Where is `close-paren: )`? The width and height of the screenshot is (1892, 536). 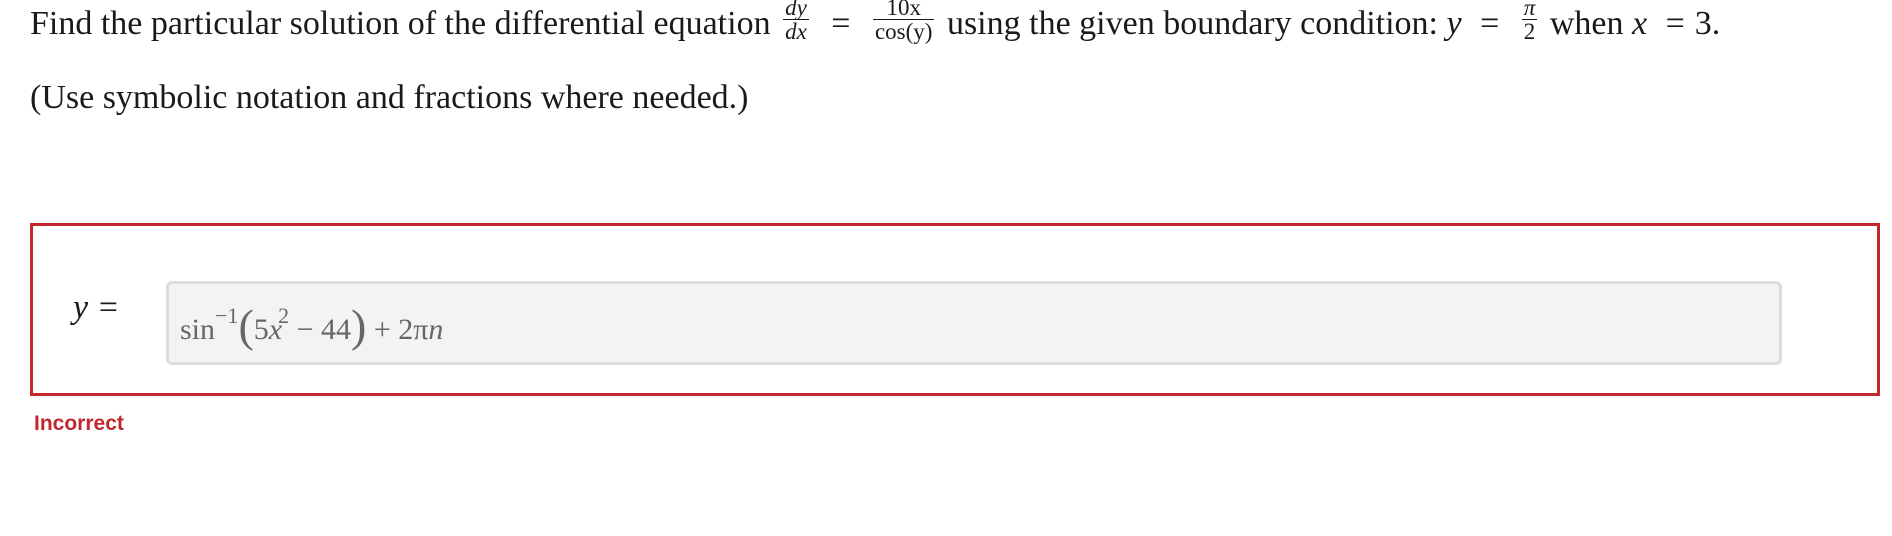
close-paren: ) is located at coordinates (359, 325).